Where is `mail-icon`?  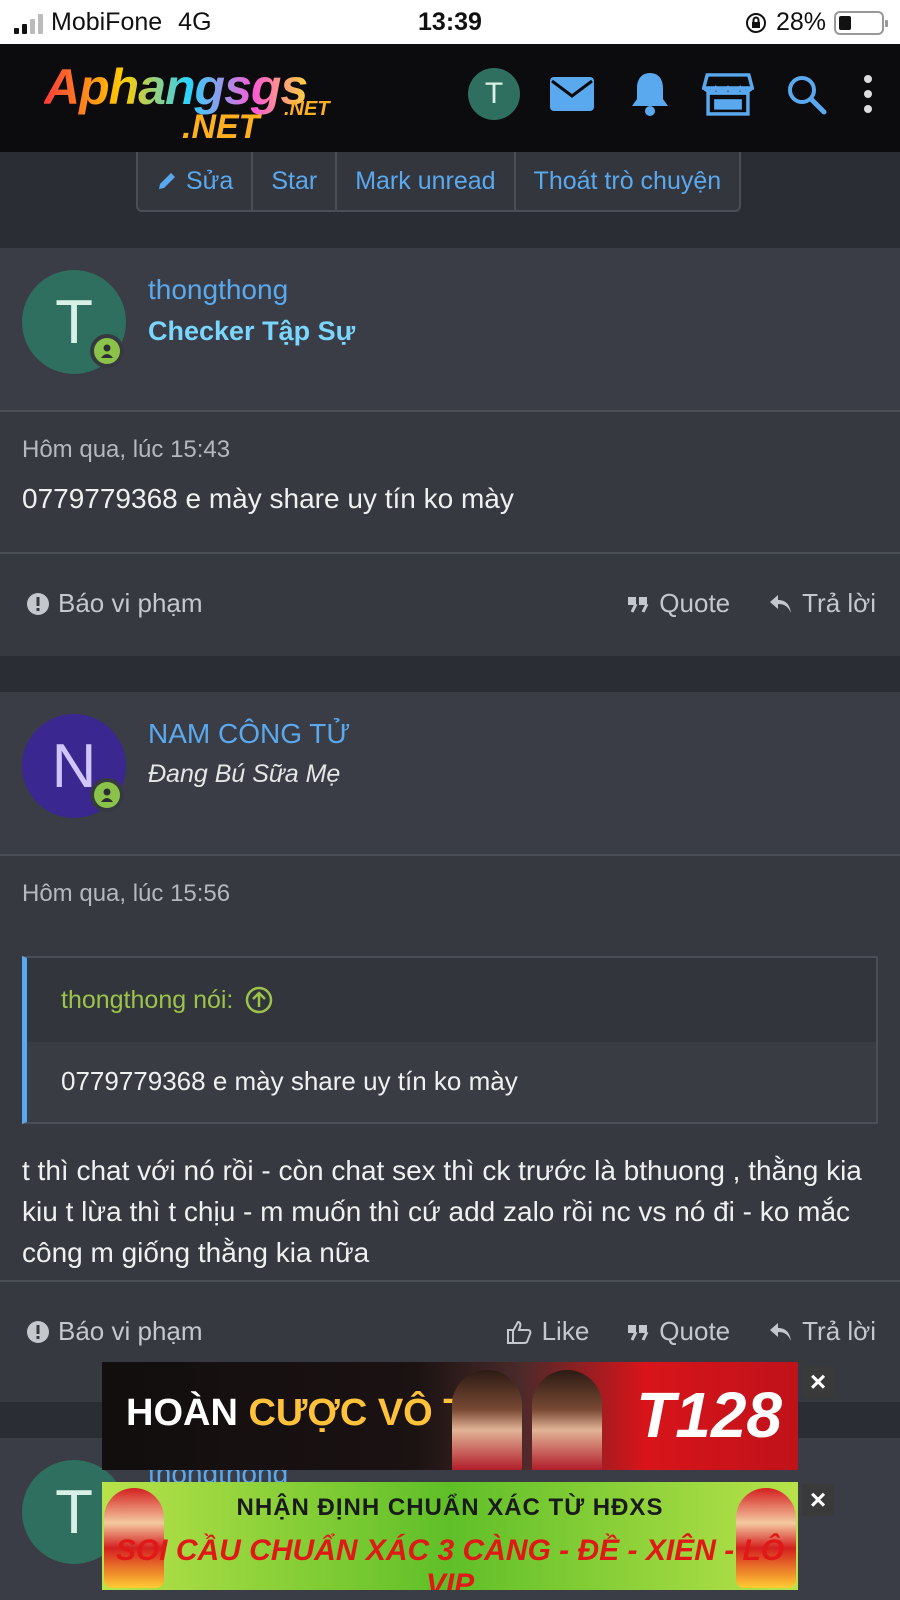
mail-icon is located at coordinates (572, 94).